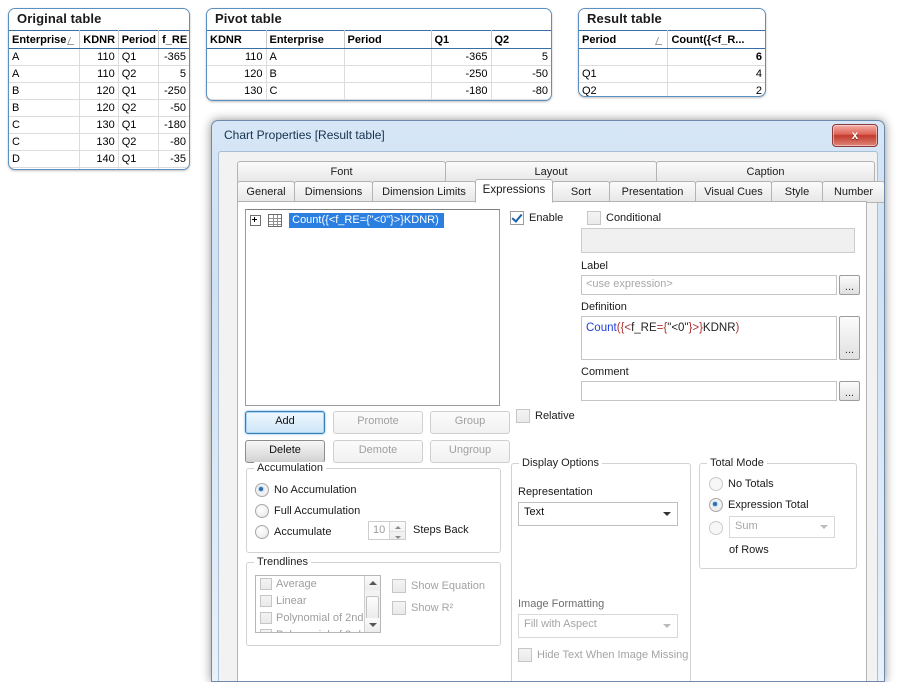 Image resolution: width=901 pixels, height=682 pixels. What do you see at coordinates (173, 108) in the screenshot?
I see `cell-fre: -50` at bounding box center [173, 108].